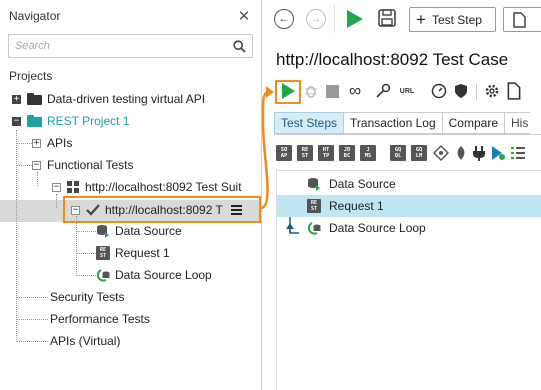 This screenshot has width=541, height=390. What do you see at coordinates (407, 134) in the screenshot?
I see `tabs-divider` at bounding box center [407, 134].